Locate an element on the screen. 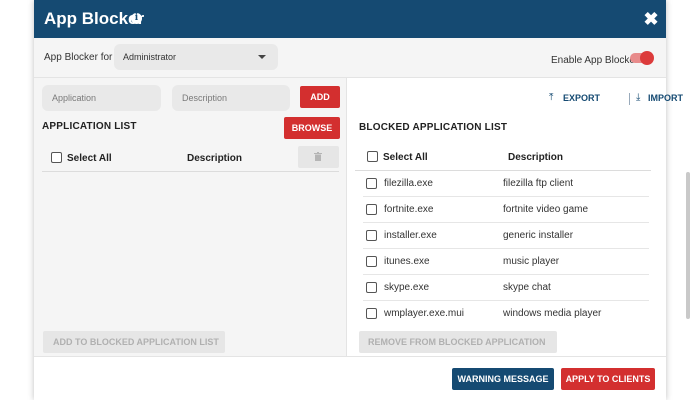 The width and height of the screenshot is (700, 400). row-application: wmplayer.exe.mui is located at coordinates (424, 313).